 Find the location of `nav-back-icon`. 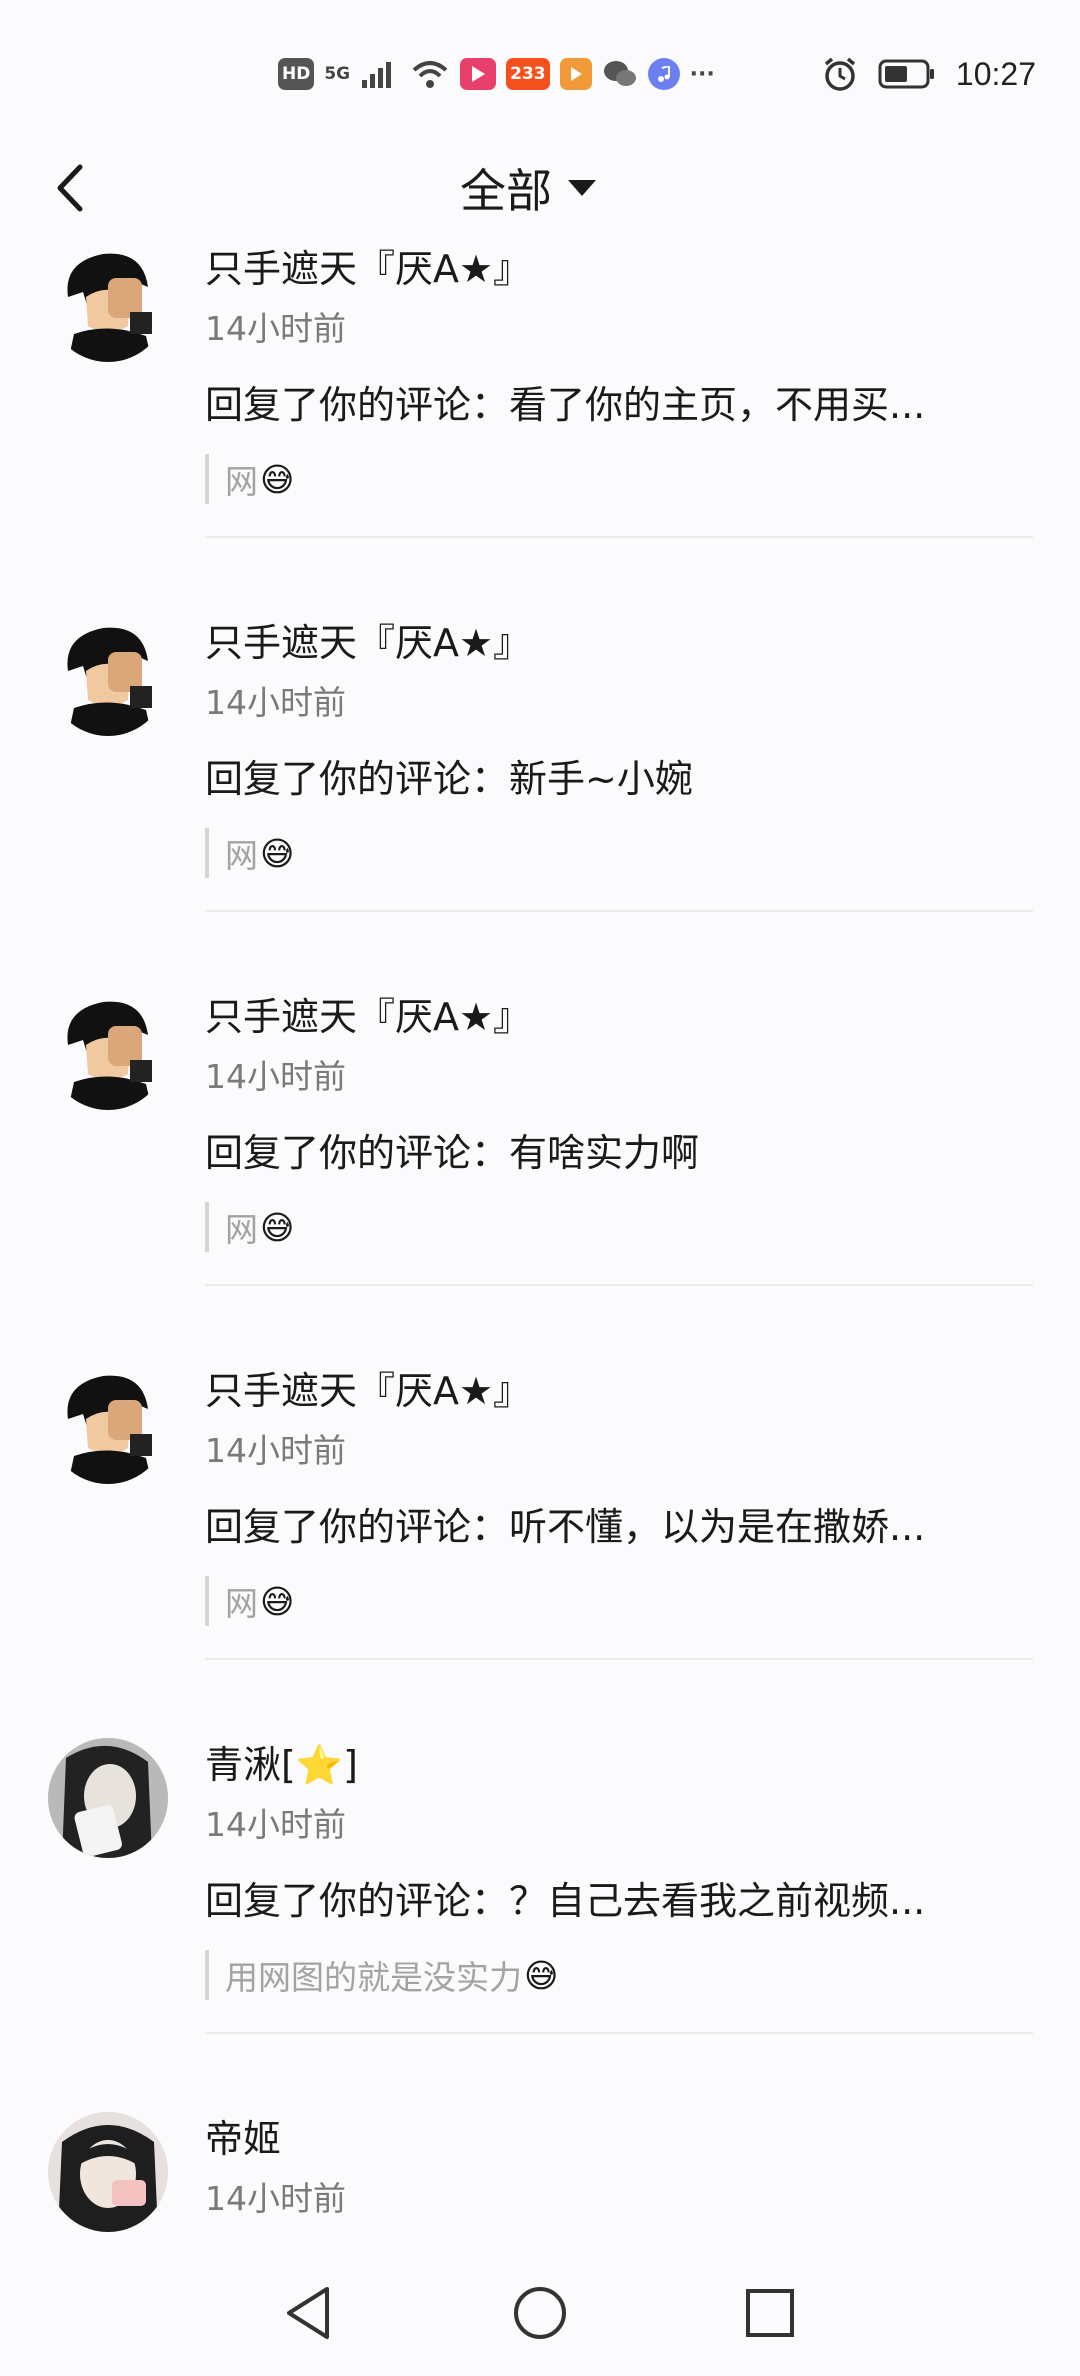

nav-back-icon is located at coordinates (308, 2313).